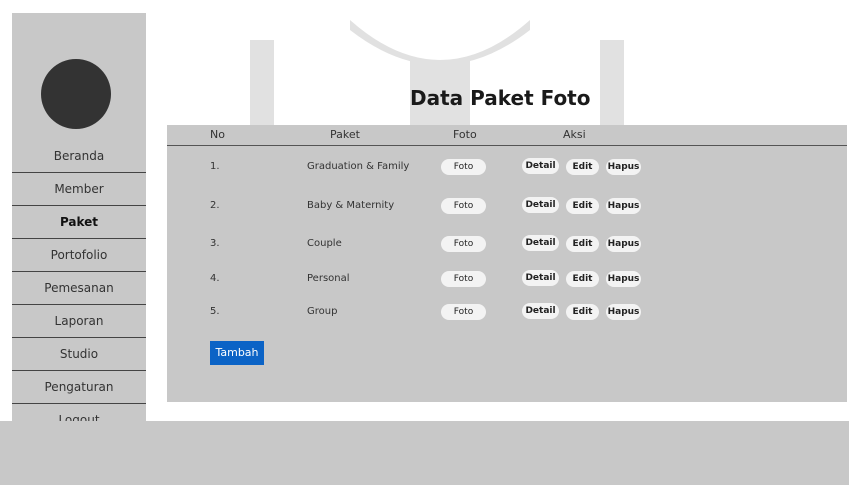  What do you see at coordinates (507, 281) in the screenshot?
I see `table-row: 4. Personal Foto Detail Edit Hapus` at bounding box center [507, 281].